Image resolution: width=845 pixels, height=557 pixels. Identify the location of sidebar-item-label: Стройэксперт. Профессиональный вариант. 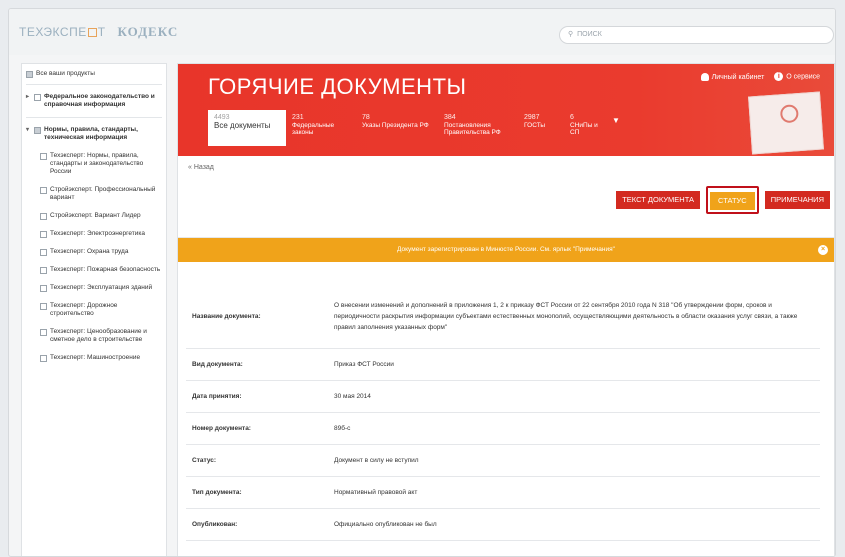
(103, 193).